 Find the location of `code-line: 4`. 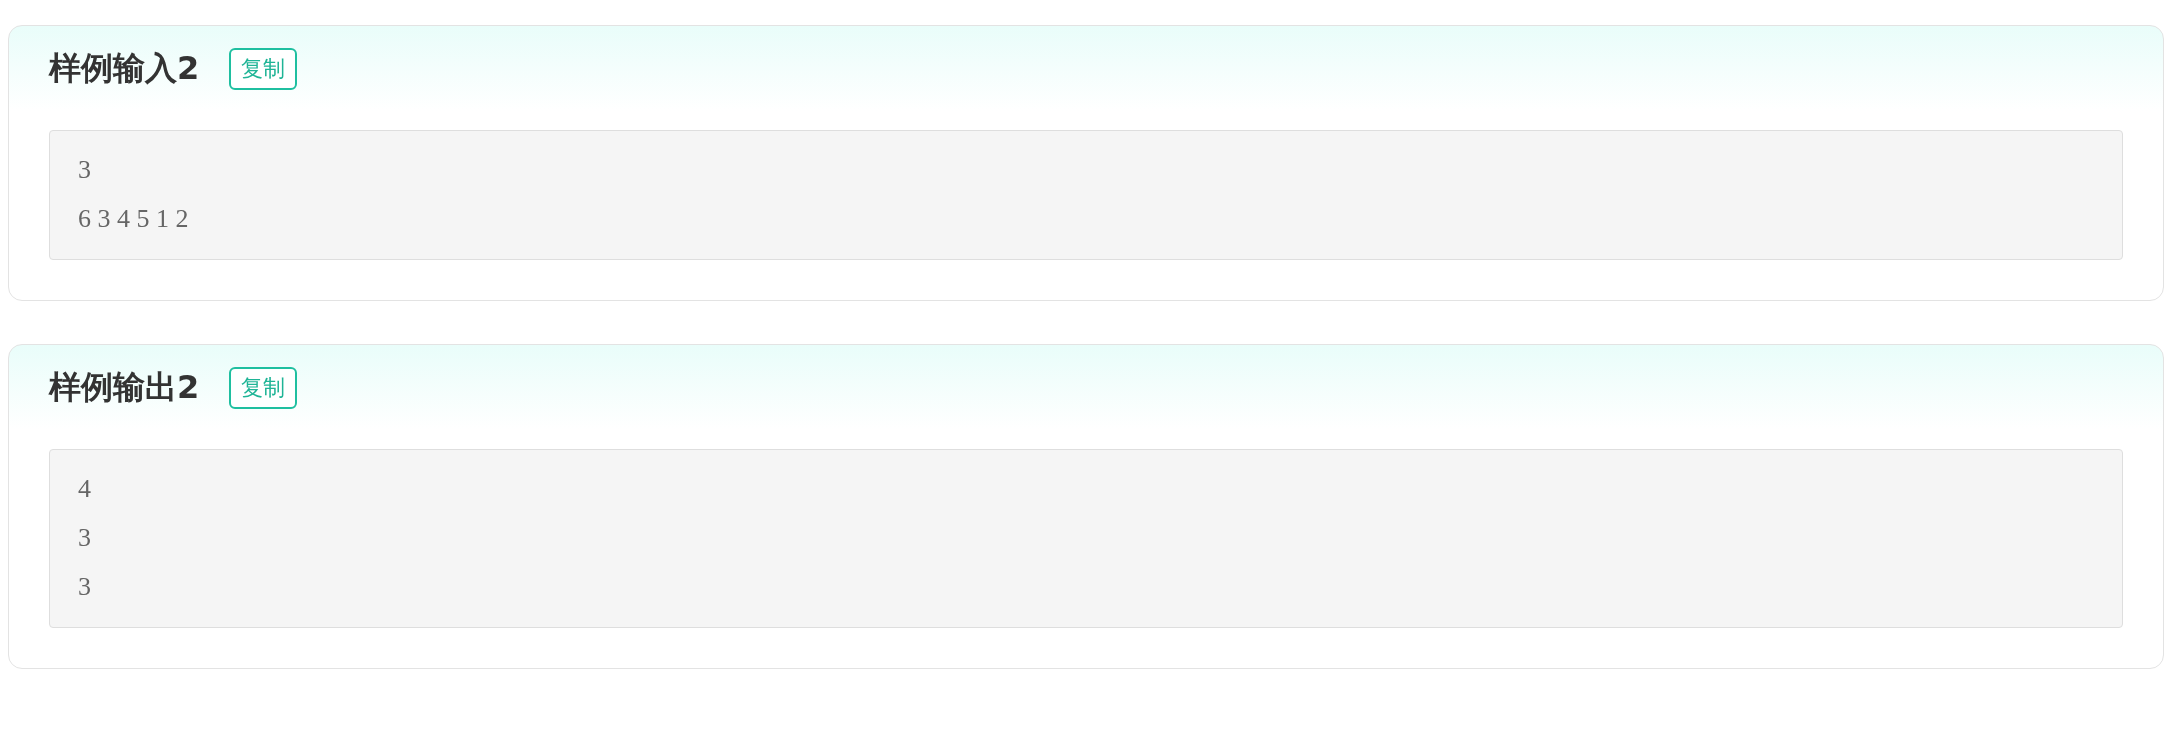

code-line: 4 is located at coordinates (85, 489).